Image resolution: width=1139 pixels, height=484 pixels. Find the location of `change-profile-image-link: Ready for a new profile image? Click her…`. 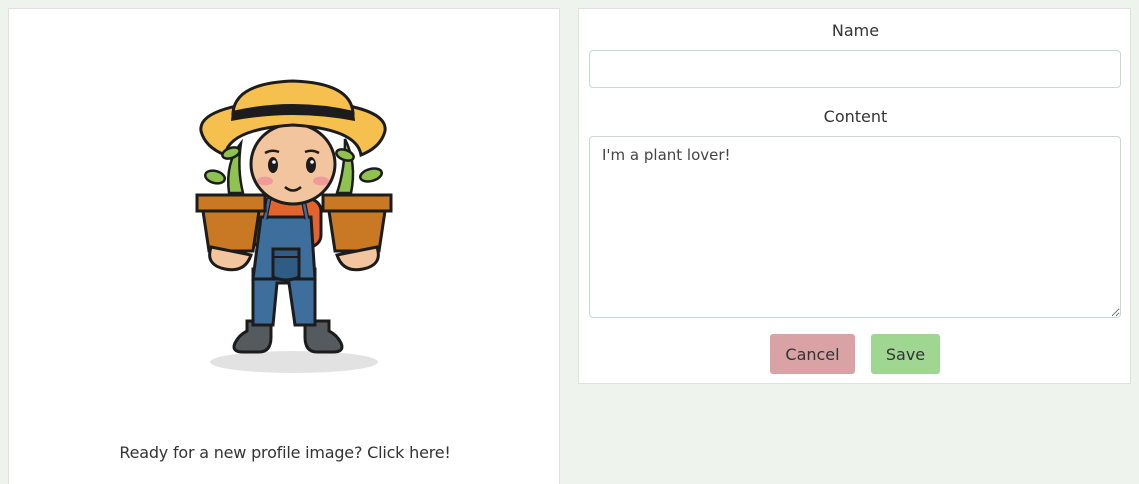

change-profile-image-link: Ready for a new profile image? Click her… is located at coordinates (285, 452).